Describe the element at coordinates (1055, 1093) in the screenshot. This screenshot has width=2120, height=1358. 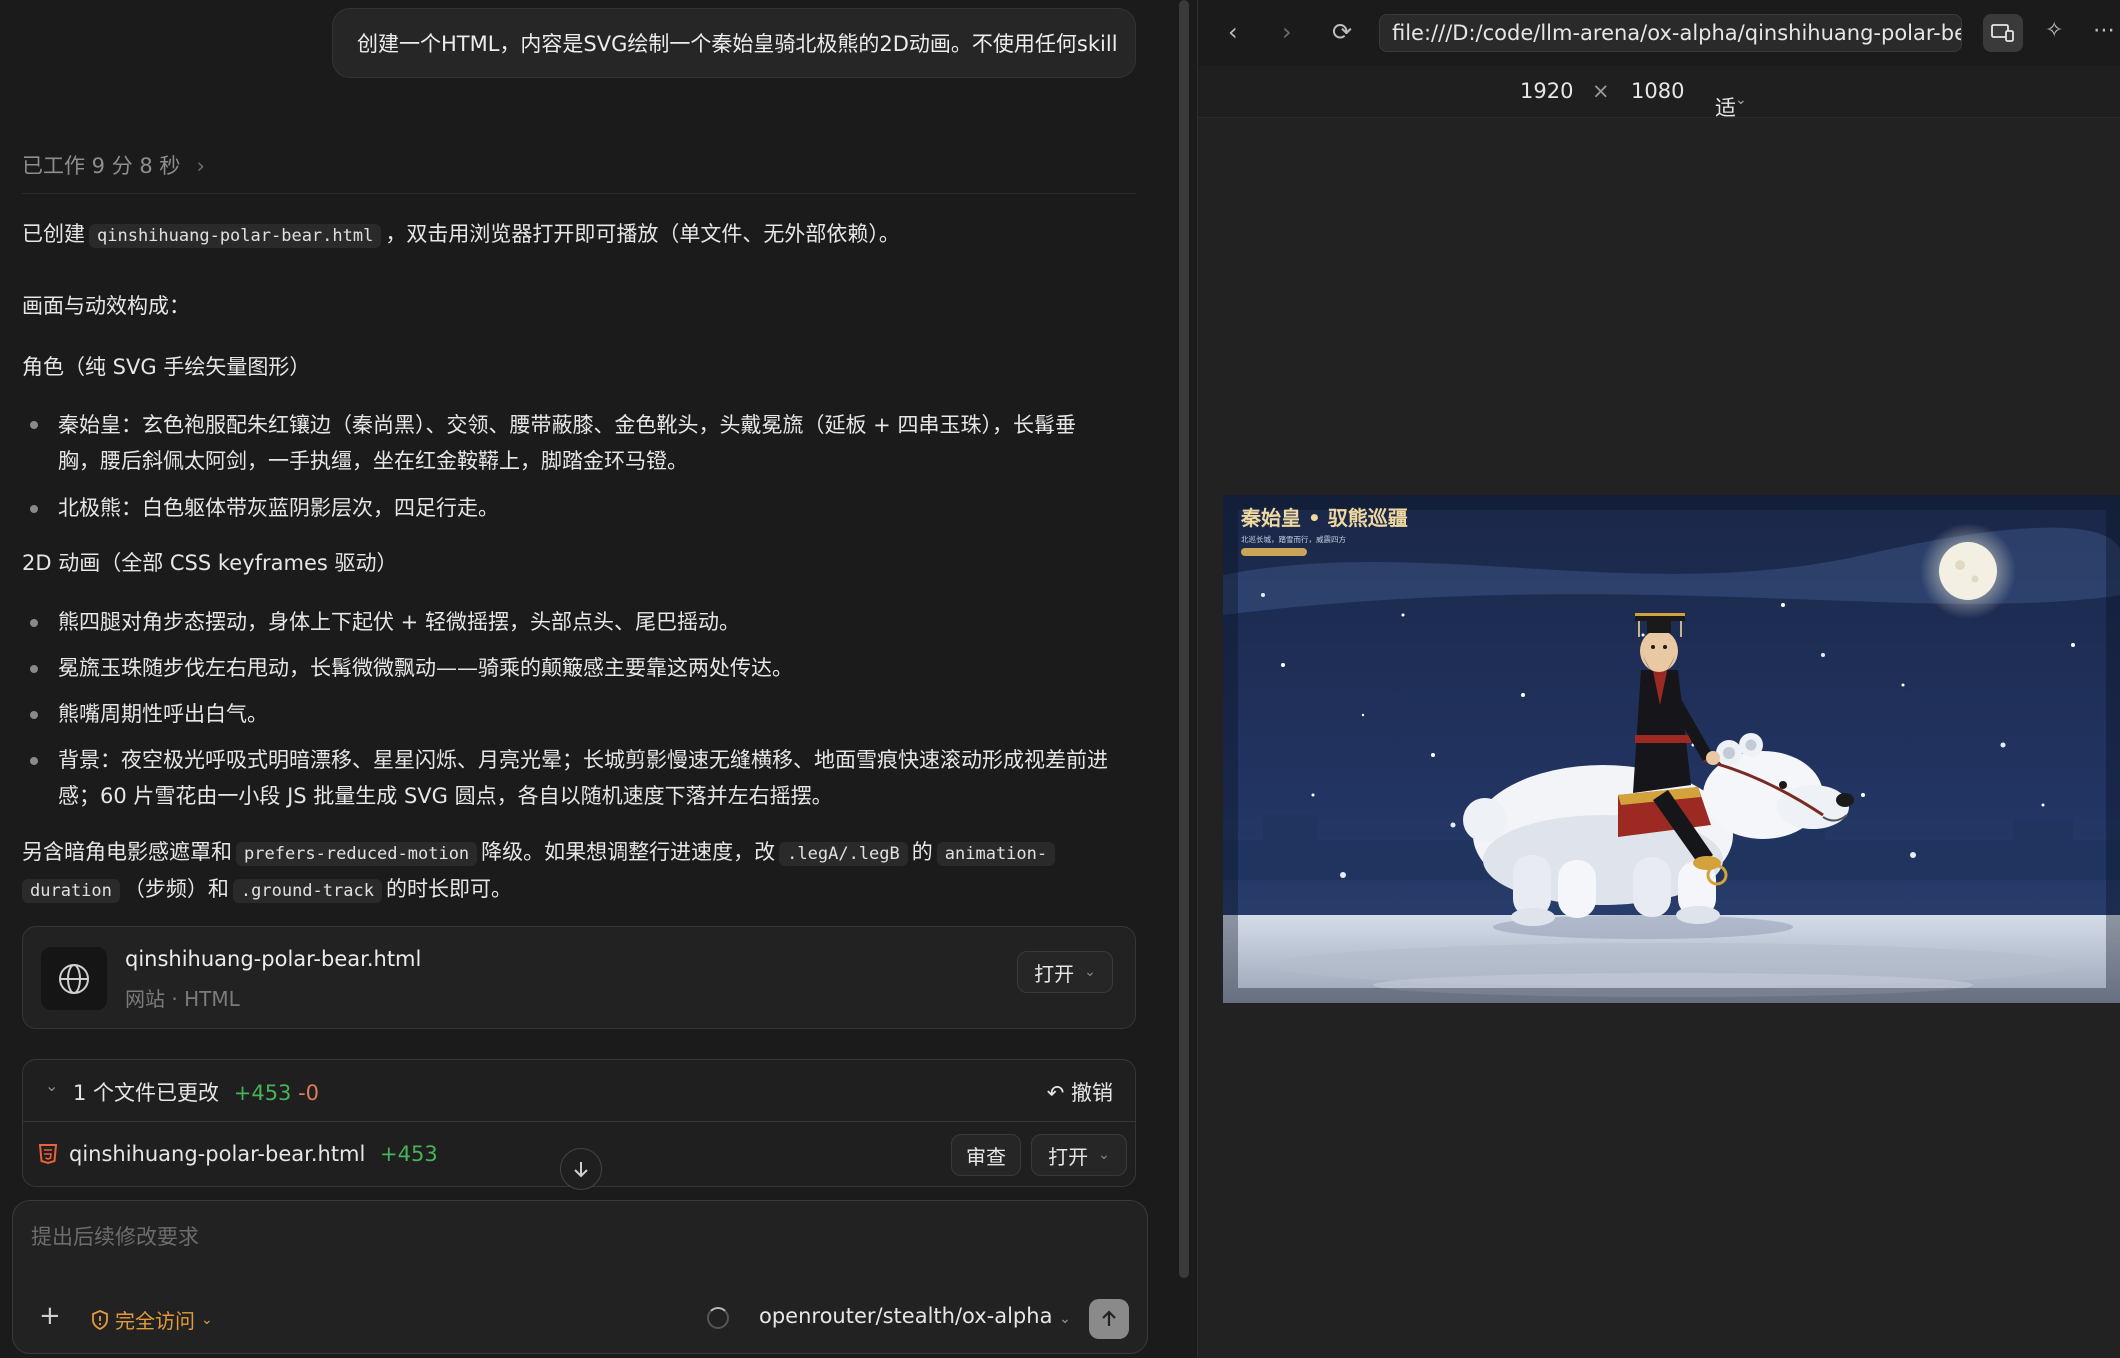
I see `undo-icon: ↶` at that location.